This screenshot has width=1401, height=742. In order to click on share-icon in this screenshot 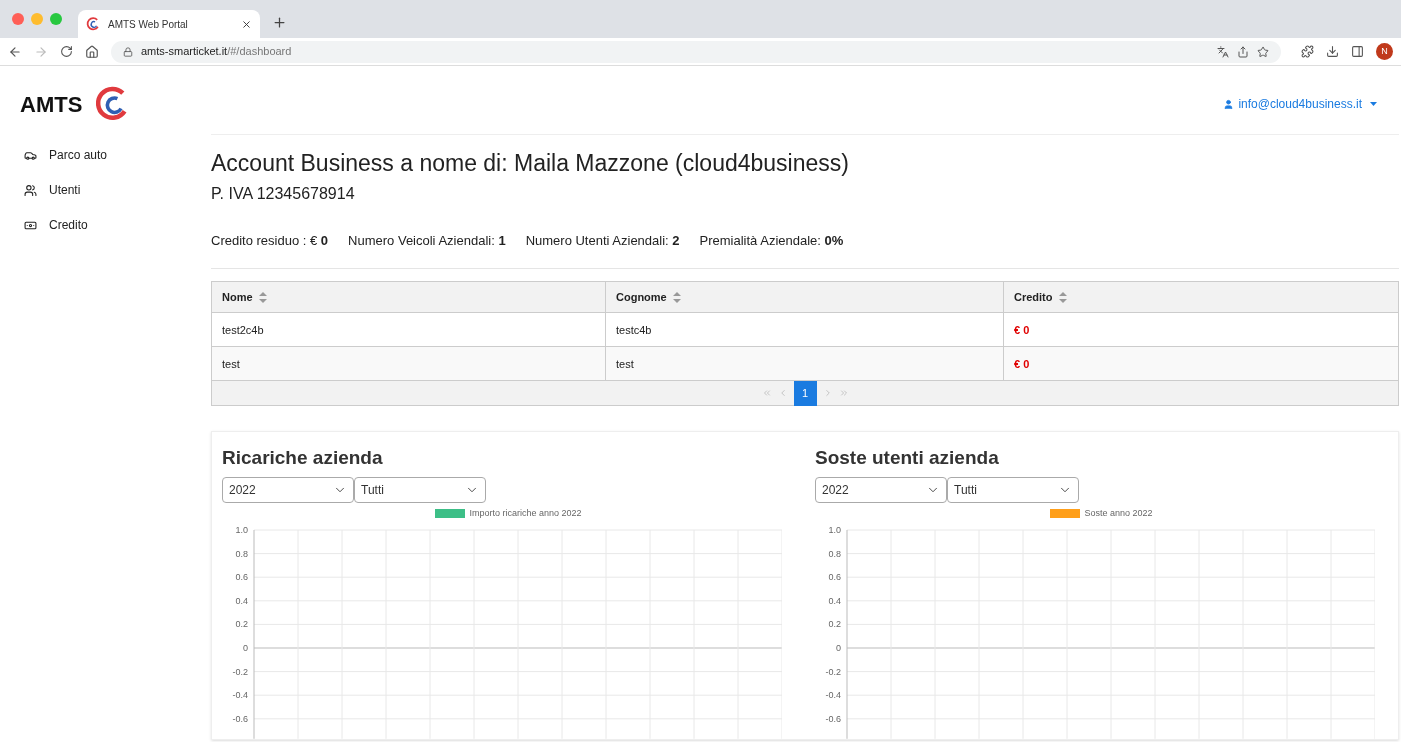, I will do `click(1243, 51)`.